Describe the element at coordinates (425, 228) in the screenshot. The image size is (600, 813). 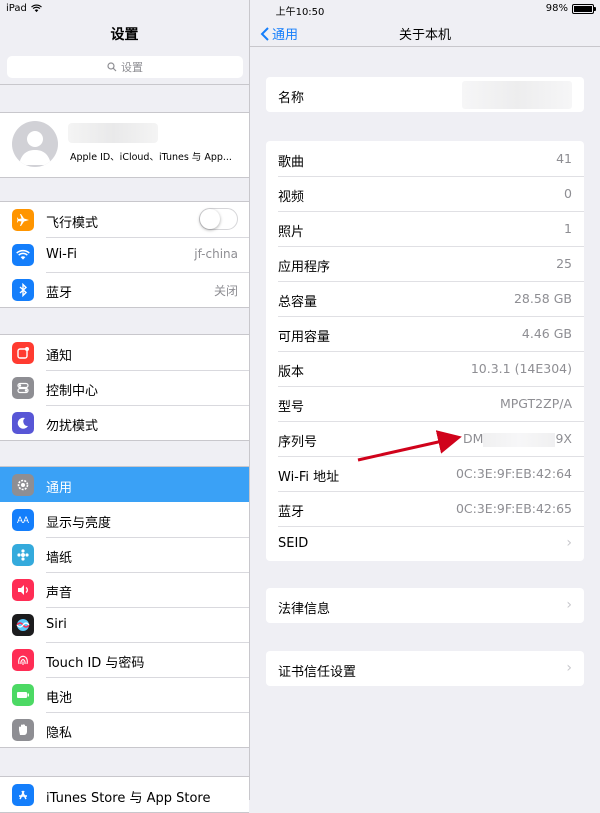
I see `info-row-photos: 照片 1` at that location.